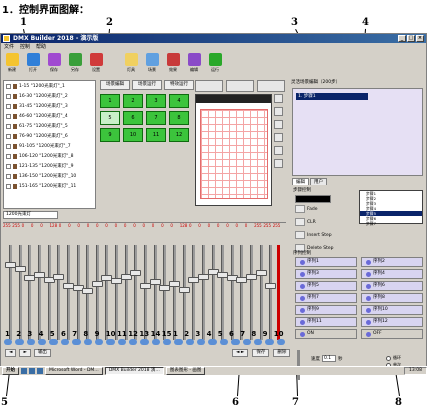 This screenshot has height=415, width=427. What do you see at coordinates (49, 116) in the screenshot?
I see `fixture-row: 46-60 "1200光束灯"_4` at bounding box center [49, 116].